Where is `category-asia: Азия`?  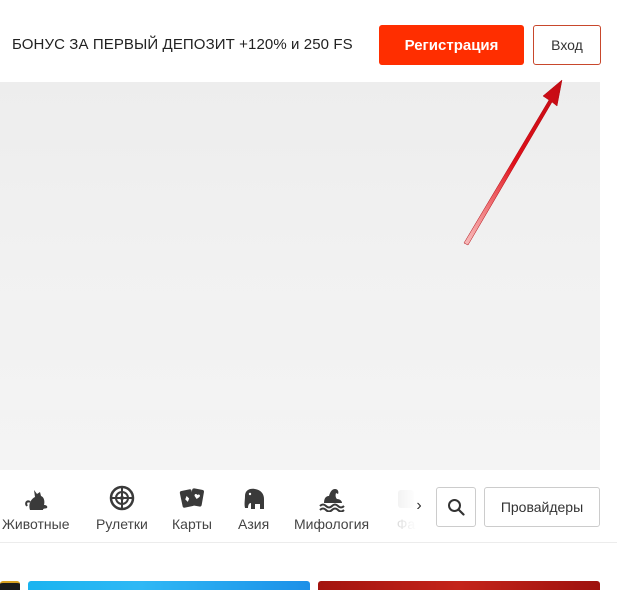
category-asia: Азия is located at coordinates (253, 508).